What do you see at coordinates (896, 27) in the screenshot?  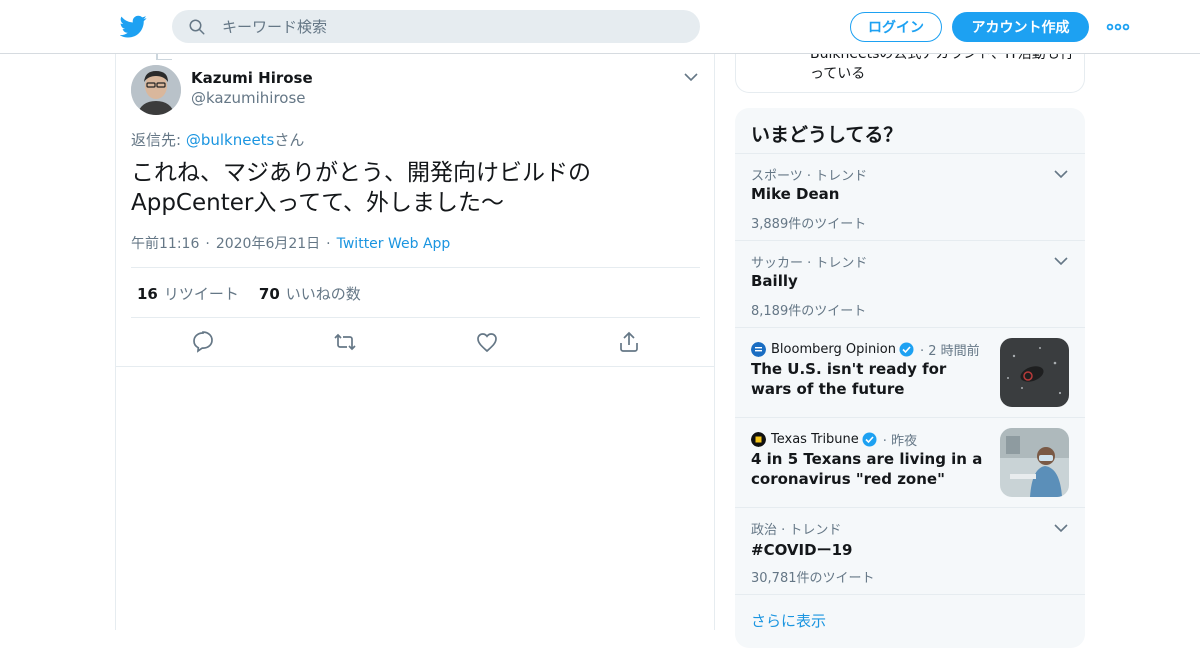 I see `login-button: ログイン` at bounding box center [896, 27].